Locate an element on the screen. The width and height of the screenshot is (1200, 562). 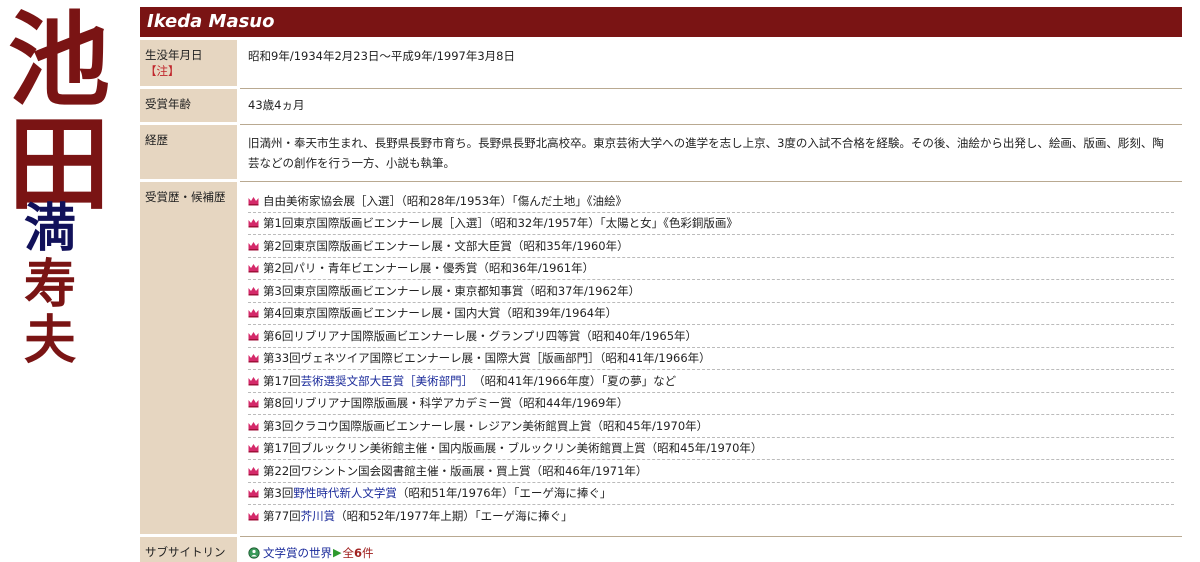
value-birth: 昭和9年/1934年2月23日〜平成9年/1997年3月8日 is located at coordinates (711, 64).